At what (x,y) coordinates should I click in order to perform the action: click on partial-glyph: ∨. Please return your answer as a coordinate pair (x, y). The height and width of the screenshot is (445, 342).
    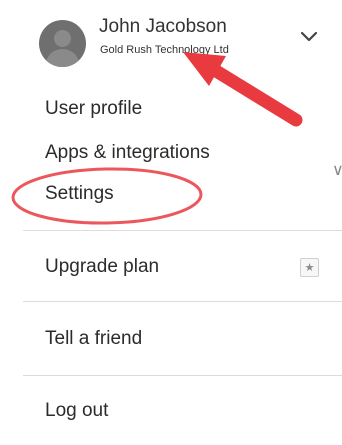
    Looking at the image, I should click on (337, 170).